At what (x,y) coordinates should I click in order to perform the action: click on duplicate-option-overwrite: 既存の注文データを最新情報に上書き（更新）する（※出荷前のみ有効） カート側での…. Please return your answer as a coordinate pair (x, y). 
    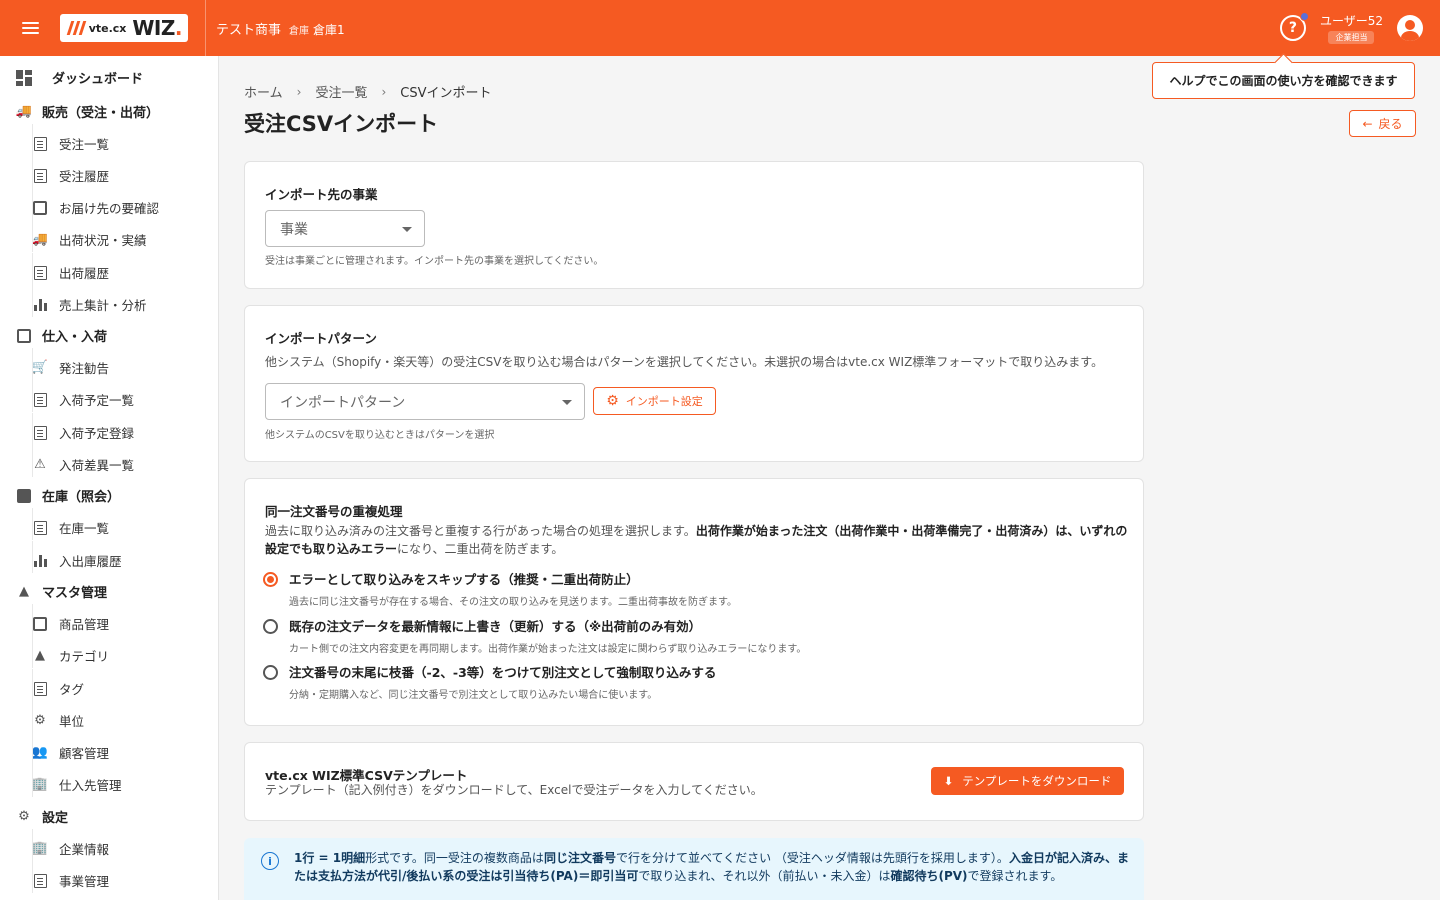
    Looking at the image, I should click on (534, 635).